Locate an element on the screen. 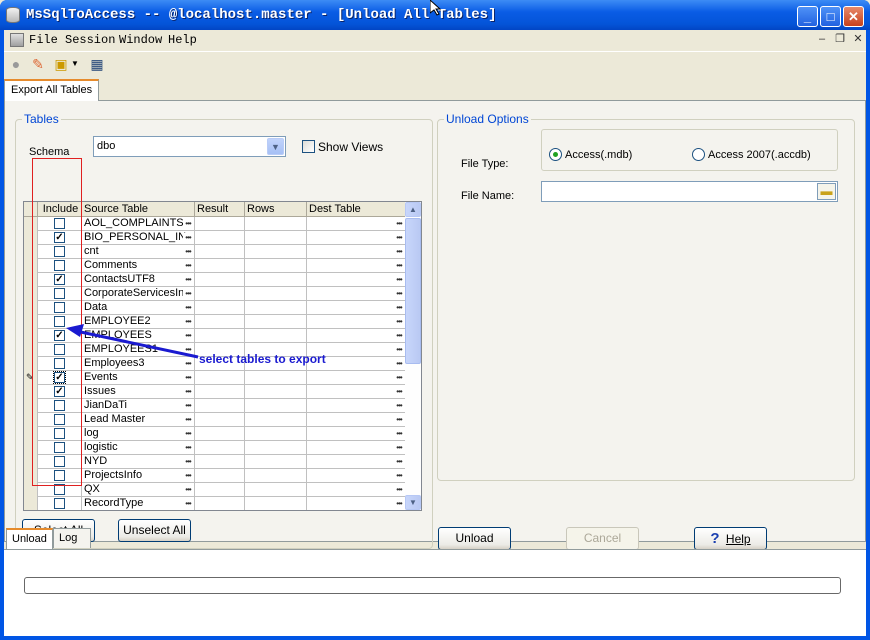  source-table-cell: logistic ••• is located at coordinates (138, 448).